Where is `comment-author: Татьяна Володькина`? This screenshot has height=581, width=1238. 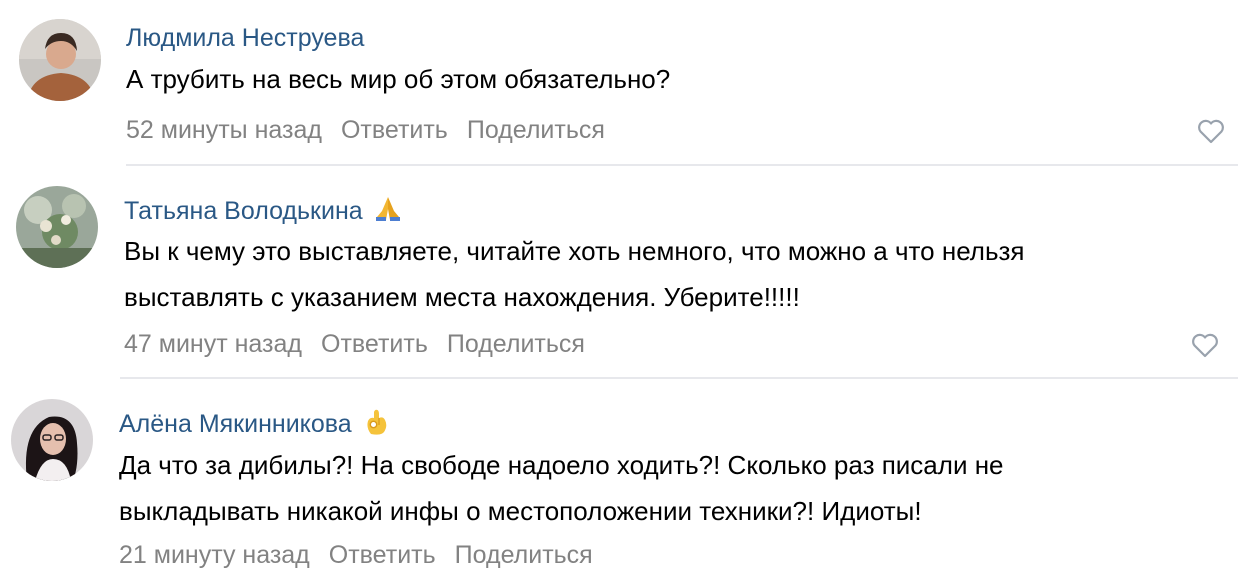
comment-author: Татьяна Володькина is located at coordinates (263, 209).